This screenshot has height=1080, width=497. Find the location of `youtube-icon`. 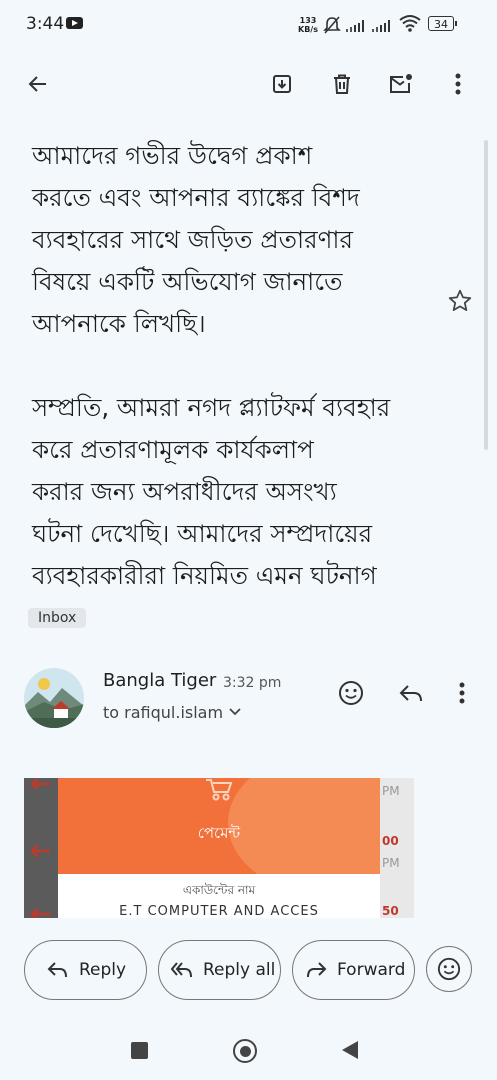

youtube-icon is located at coordinates (74, 23).